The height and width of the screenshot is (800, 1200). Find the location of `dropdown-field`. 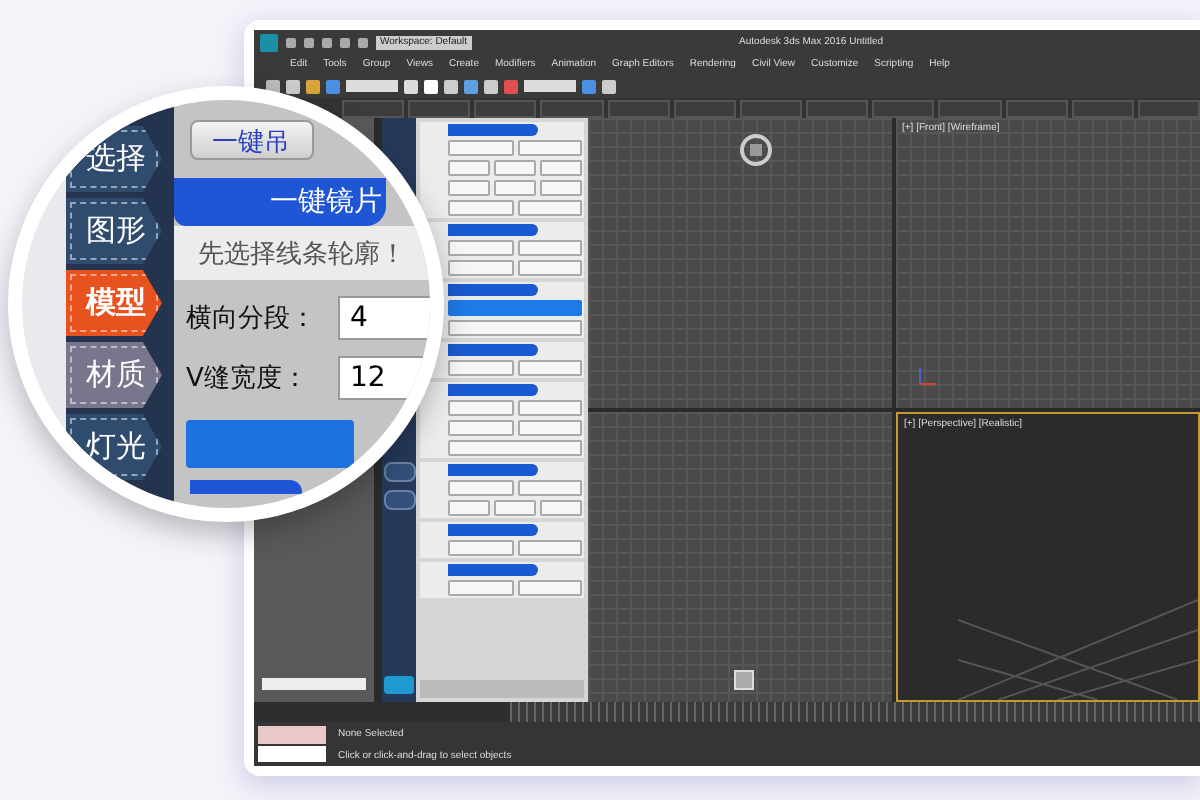

dropdown-field is located at coordinates (314, 684).